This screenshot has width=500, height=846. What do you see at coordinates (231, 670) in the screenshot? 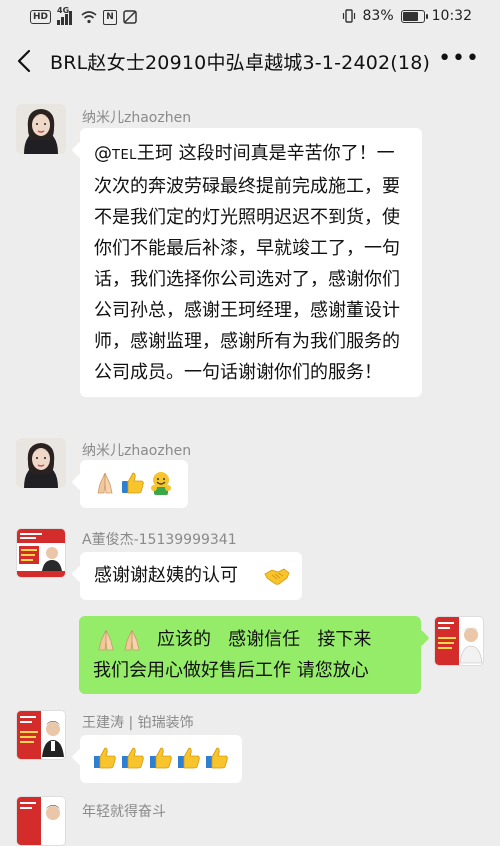
I see `message-text: 我们会用心做好售后工作 请您放心` at bounding box center [231, 670].